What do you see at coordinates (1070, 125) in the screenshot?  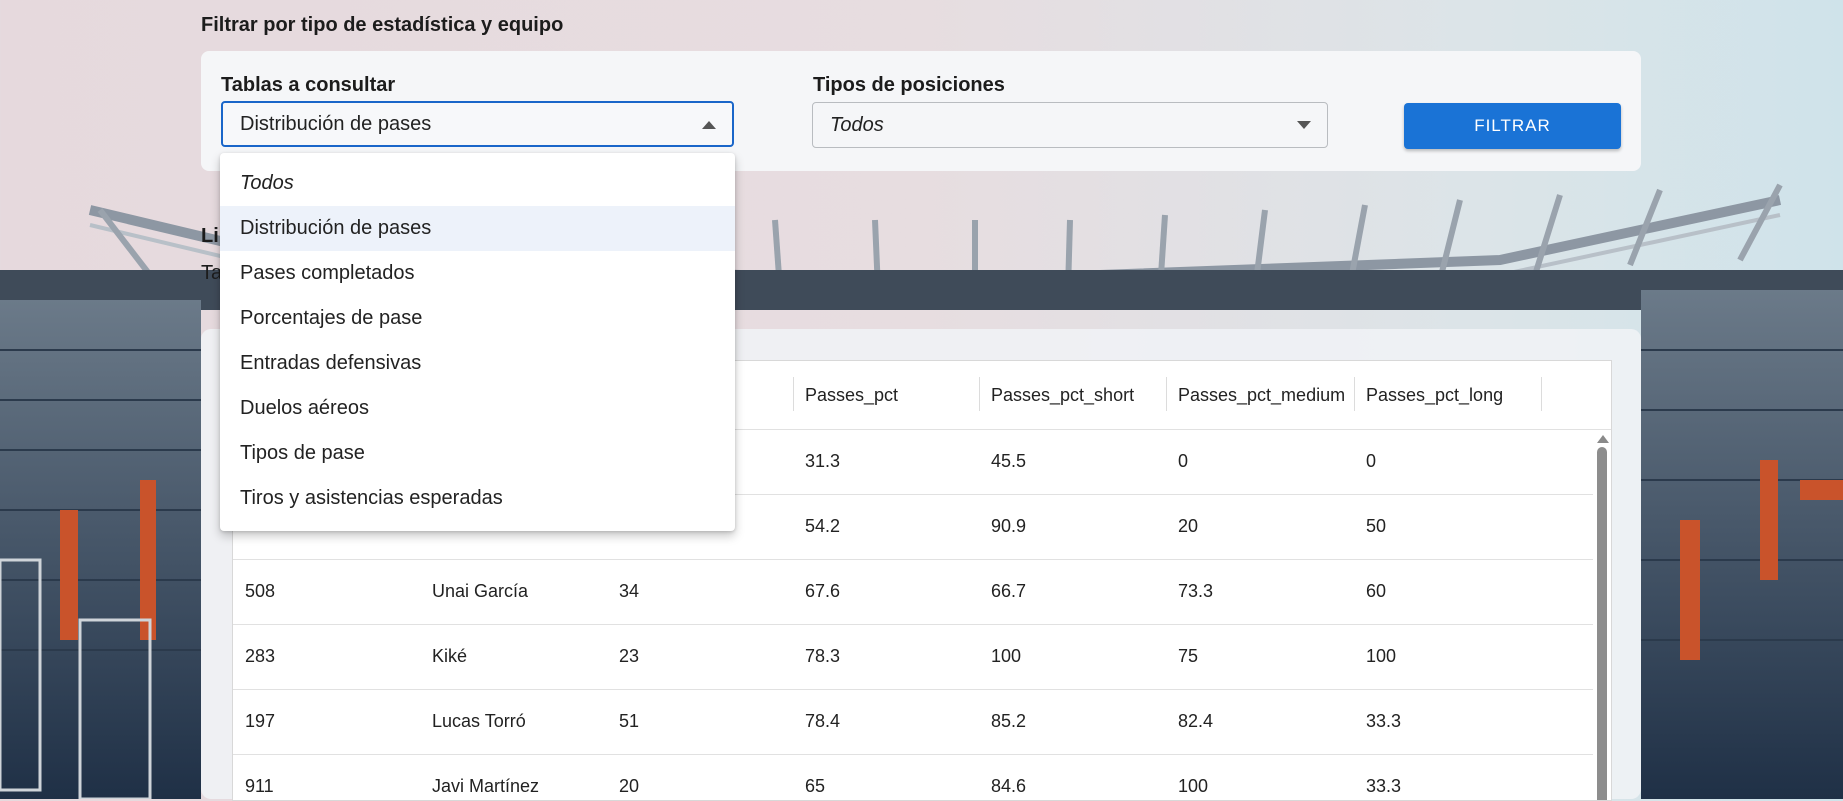 I see `positions-select: Todos` at bounding box center [1070, 125].